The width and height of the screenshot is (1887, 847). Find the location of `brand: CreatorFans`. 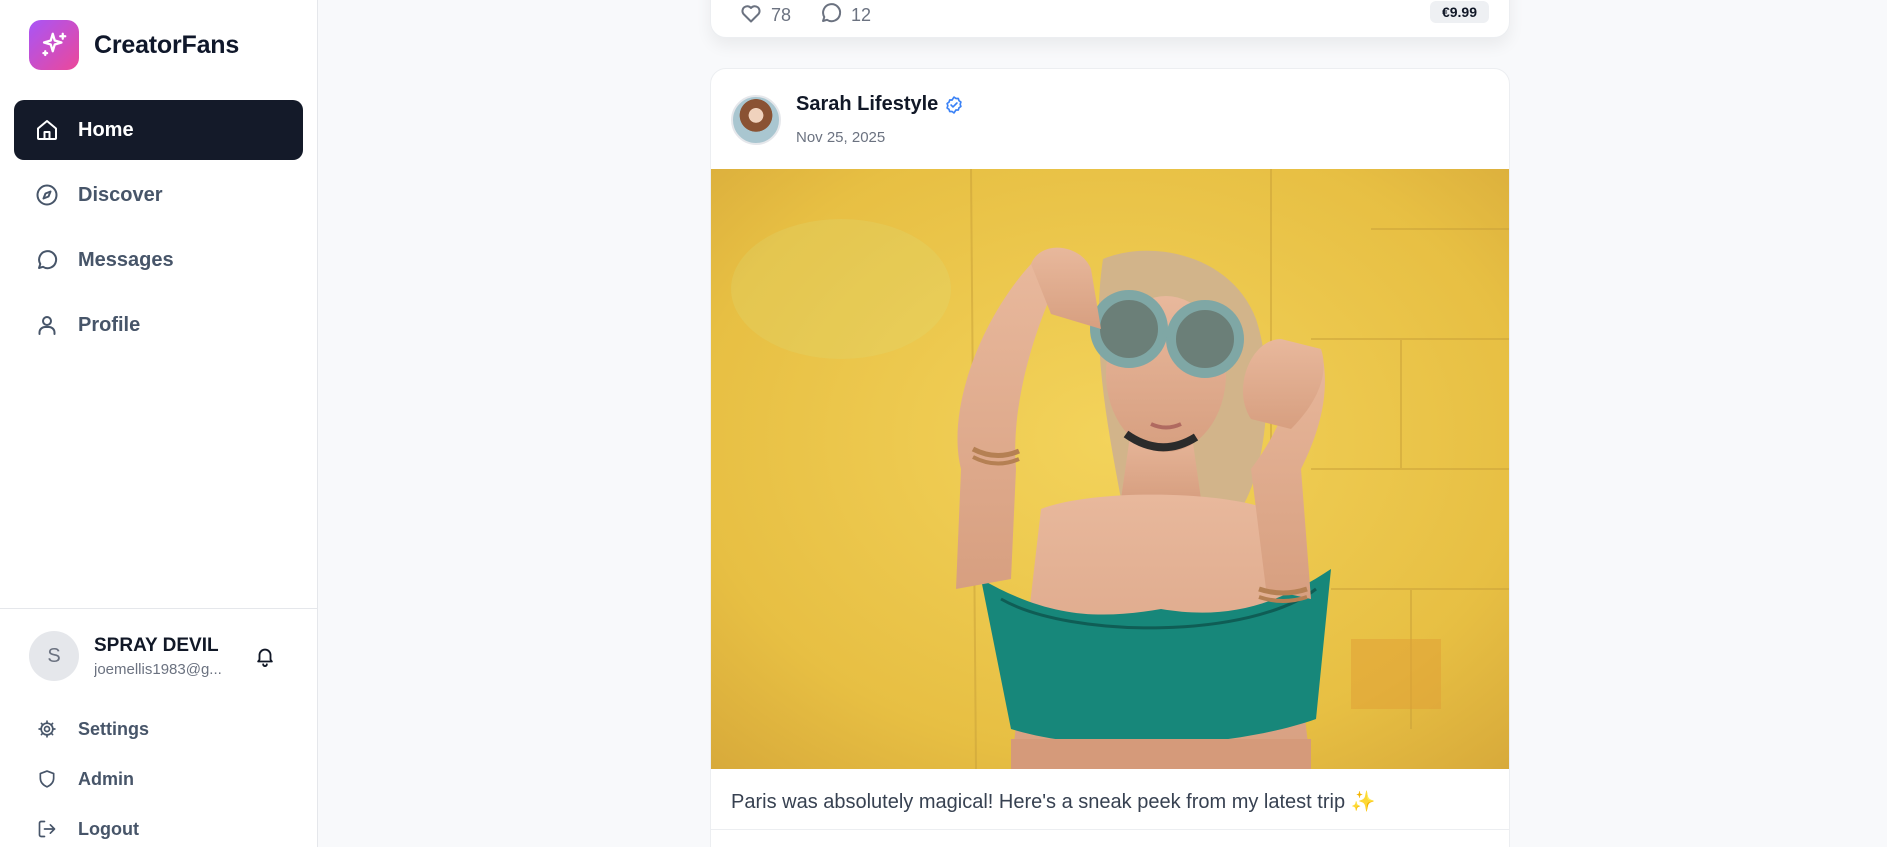

brand: CreatorFans is located at coordinates (134, 45).